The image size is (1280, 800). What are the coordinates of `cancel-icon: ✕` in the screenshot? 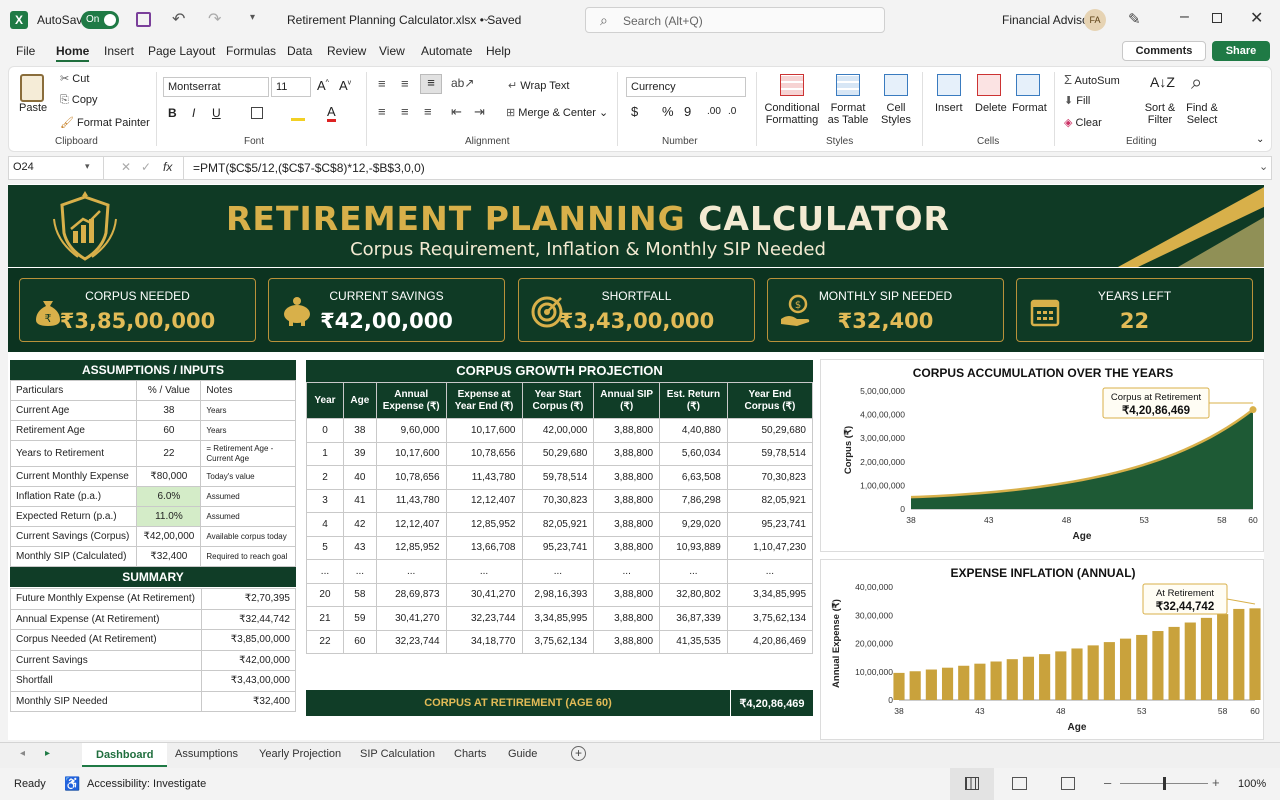 It's located at (126, 167).